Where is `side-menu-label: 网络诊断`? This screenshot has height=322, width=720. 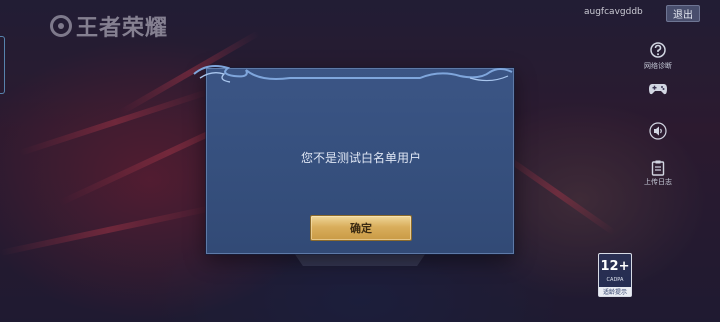
side-menu-label: 网络诊断 is located at coordinates (658, 66).